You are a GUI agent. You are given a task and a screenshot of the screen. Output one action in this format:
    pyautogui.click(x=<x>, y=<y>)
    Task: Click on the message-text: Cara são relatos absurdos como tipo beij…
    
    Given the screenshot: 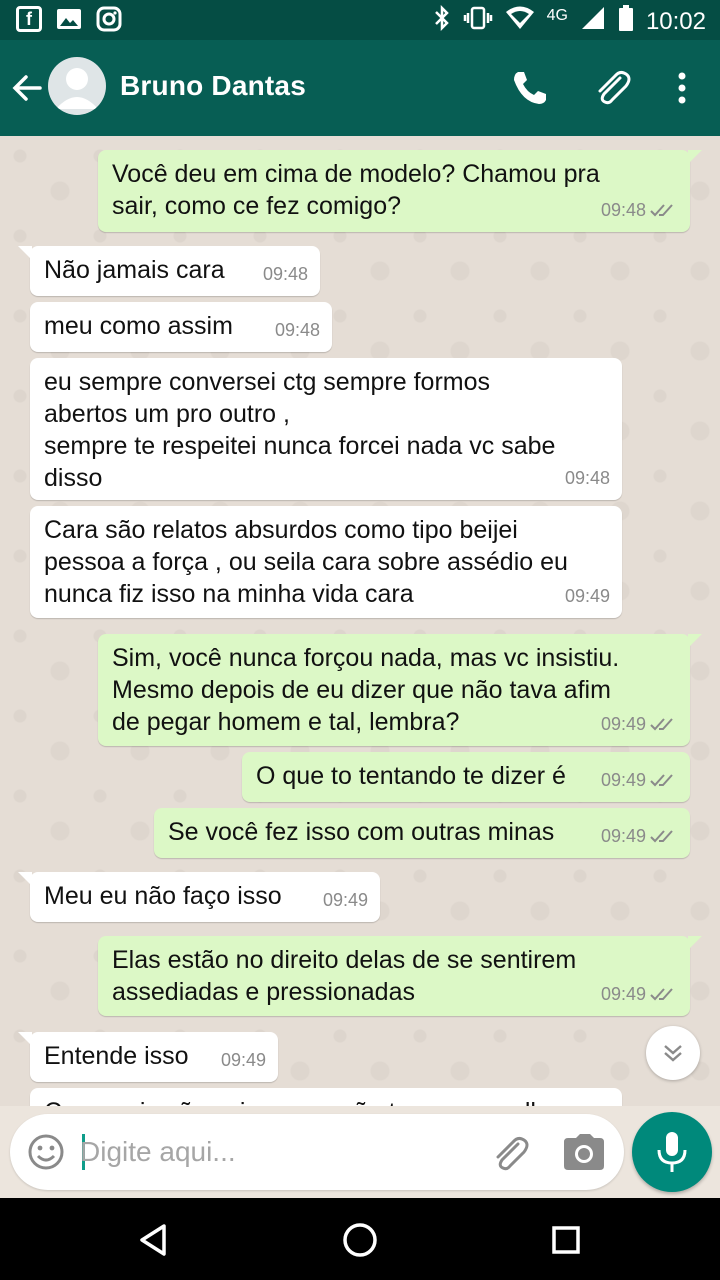 What is the action you would take?
    pyautogui.click(x=306, y=562)
    